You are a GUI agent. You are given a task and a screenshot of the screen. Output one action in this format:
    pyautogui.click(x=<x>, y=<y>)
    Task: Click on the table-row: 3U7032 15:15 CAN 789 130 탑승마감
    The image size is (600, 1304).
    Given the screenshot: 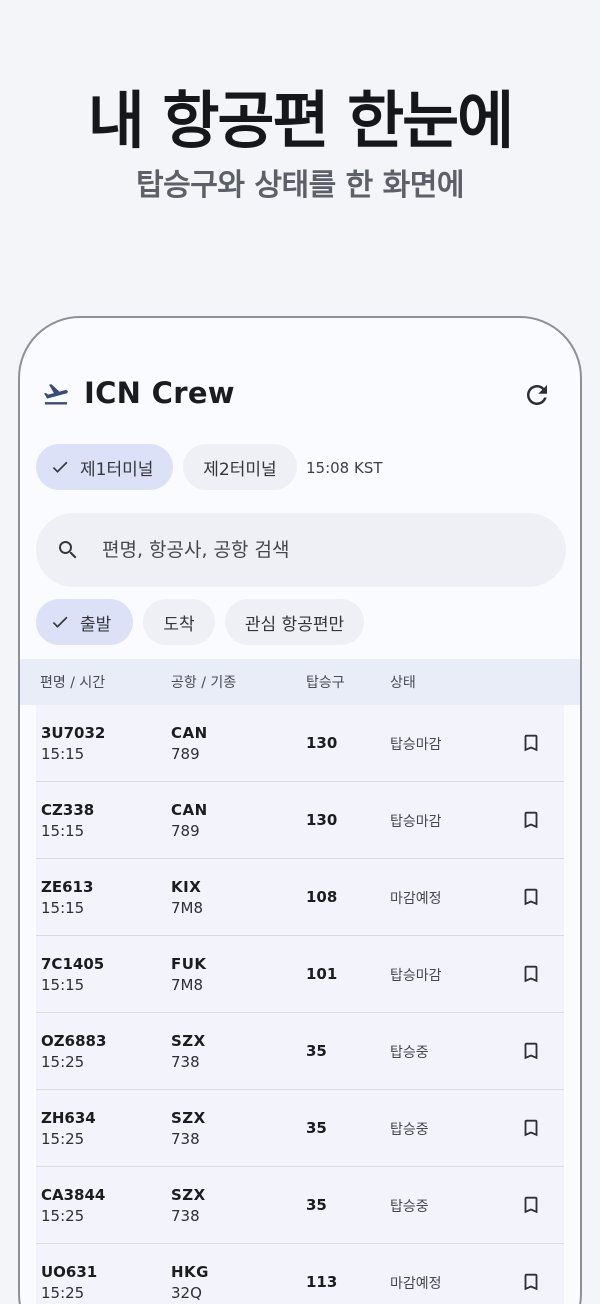 What is the action you would take?
    pyautogui.click(x=300, y=743)
    